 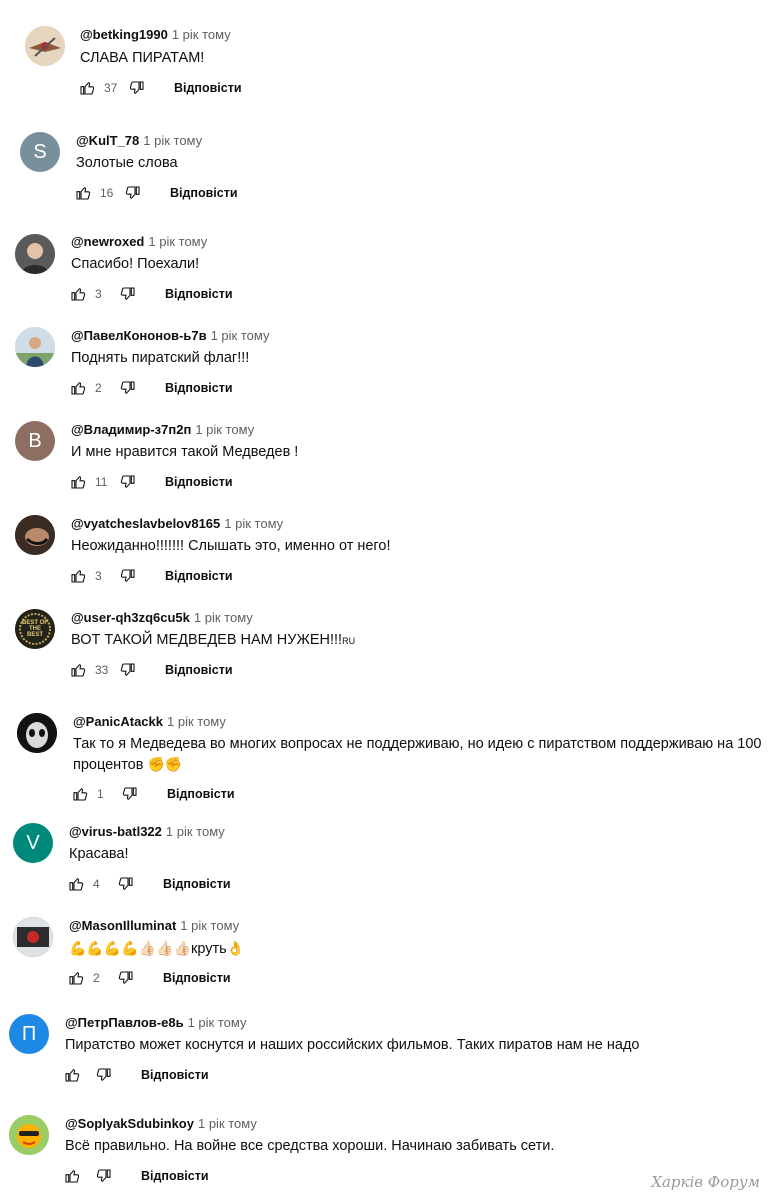 What do you see at coordinates (98, 294) in the screenshot?
I see `like-count: 3` at bounding box center [98, 294].